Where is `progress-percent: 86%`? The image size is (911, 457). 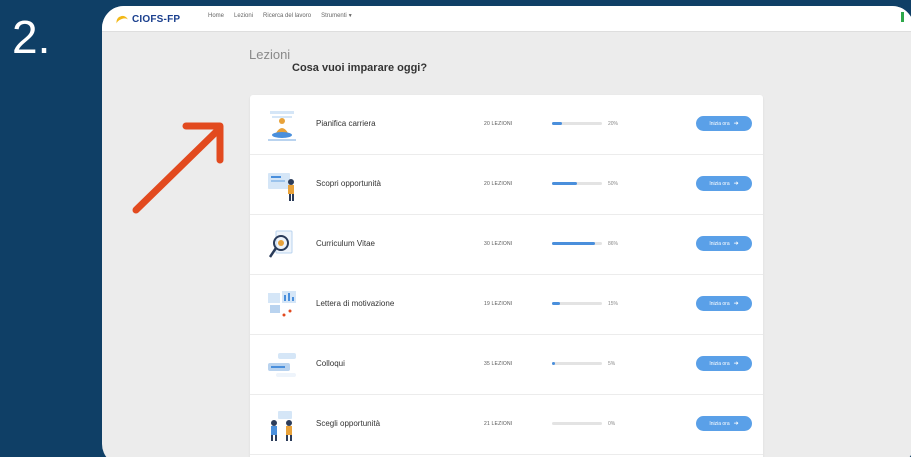
progress-percent: 86% is located at coordinates (613, 244).